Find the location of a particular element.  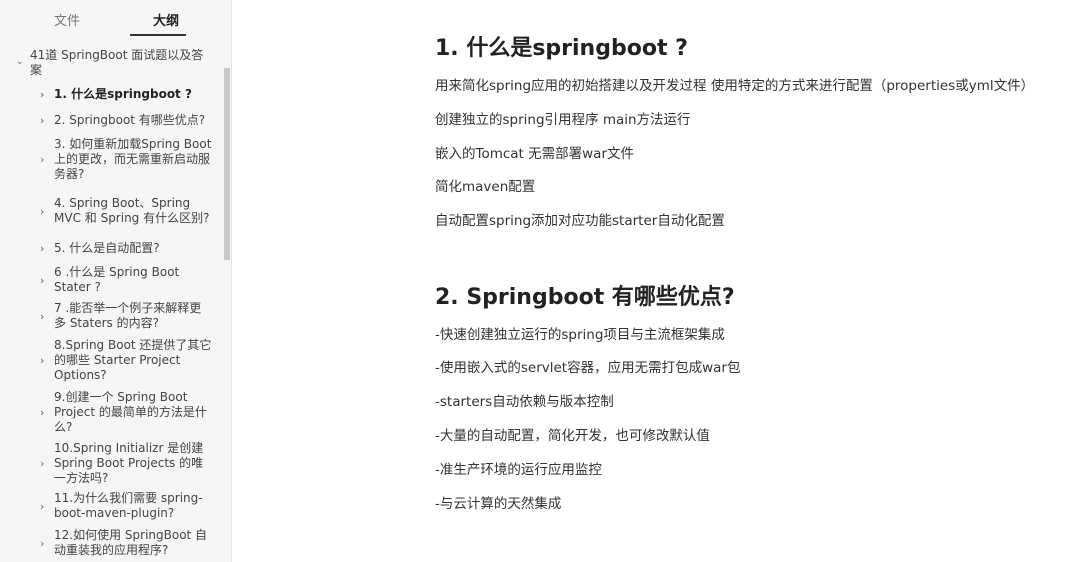

outline-item-label: 7 .能否举一个例子来解释更多 Staters 的内容? is located at coordinates (128, 315).